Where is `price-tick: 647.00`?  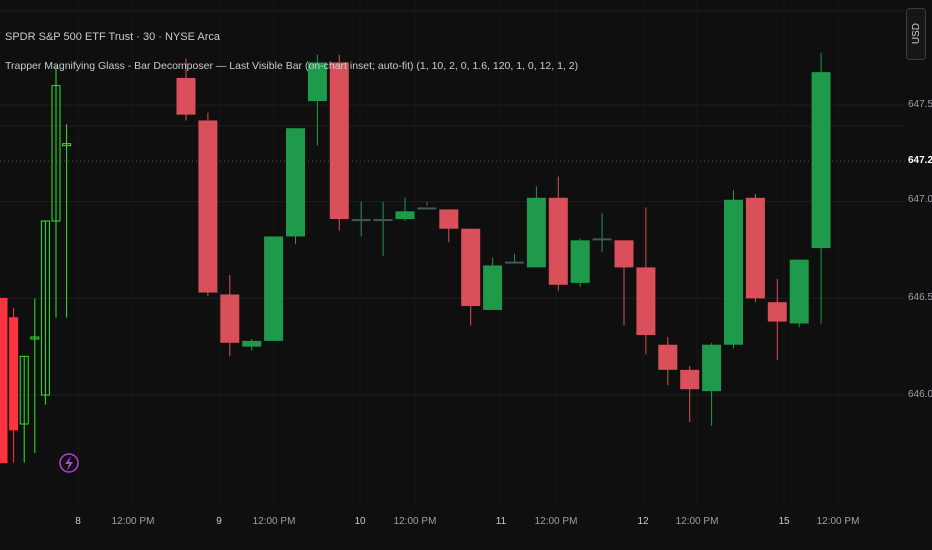 price-tick: 647.00 is located at coordinates (920, 199).